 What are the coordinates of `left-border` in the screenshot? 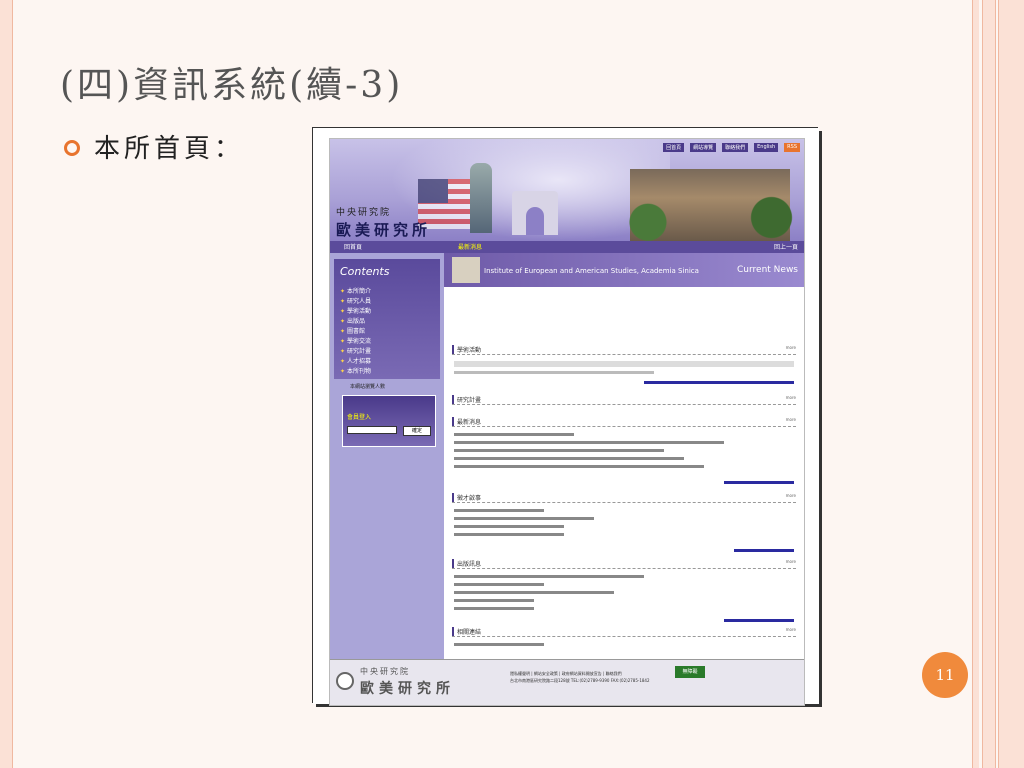 It's located at (6, 384).